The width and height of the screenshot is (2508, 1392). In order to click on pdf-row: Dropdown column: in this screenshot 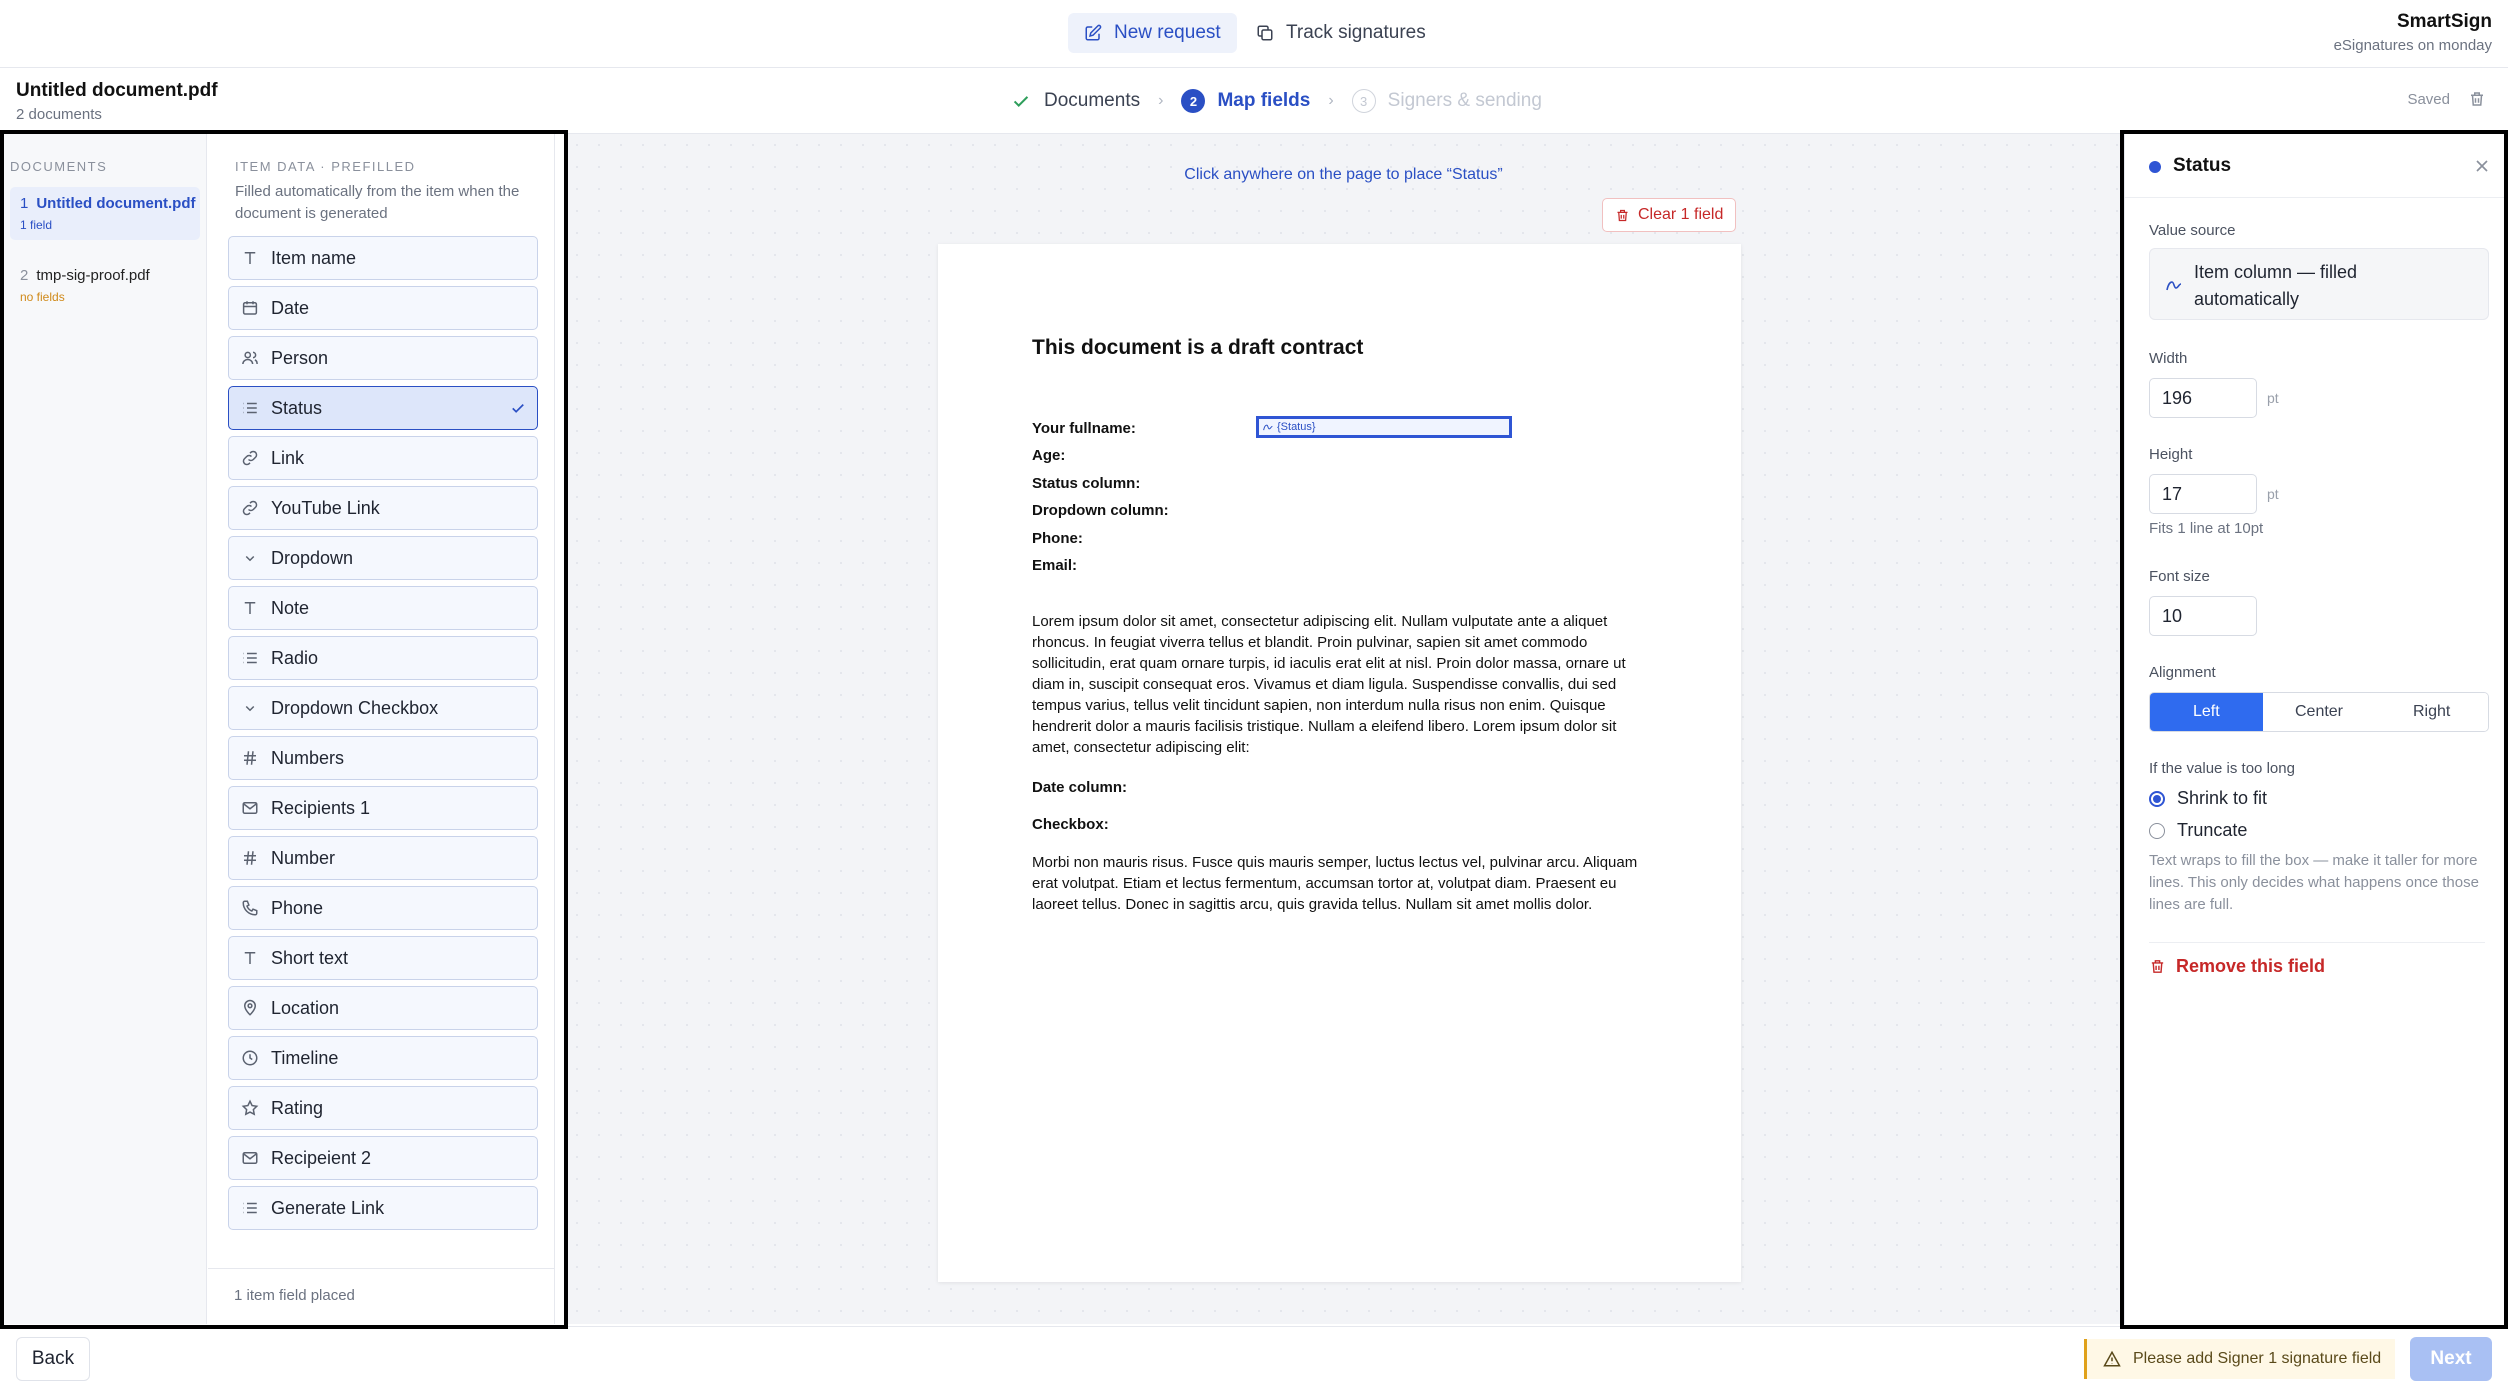, I will do `click(1100, 510)`.